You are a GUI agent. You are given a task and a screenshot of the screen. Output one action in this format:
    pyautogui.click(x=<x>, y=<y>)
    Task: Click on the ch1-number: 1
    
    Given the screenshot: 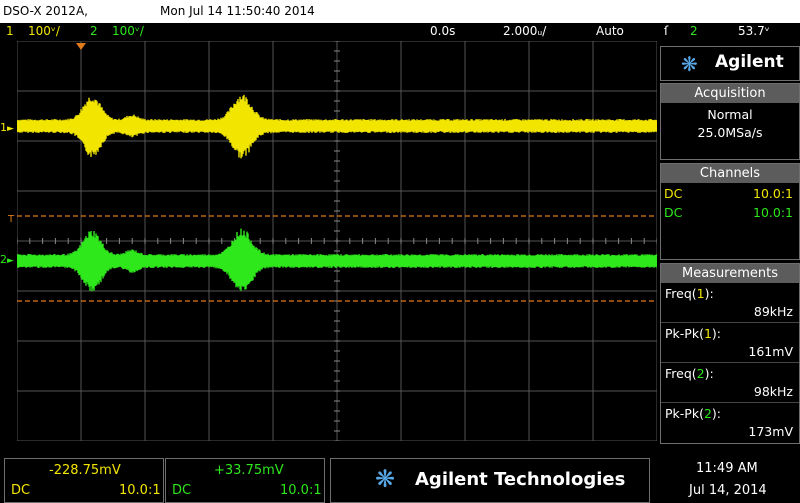 What is the action you would take?
    pyautogui.click(x=10, y=31)
    